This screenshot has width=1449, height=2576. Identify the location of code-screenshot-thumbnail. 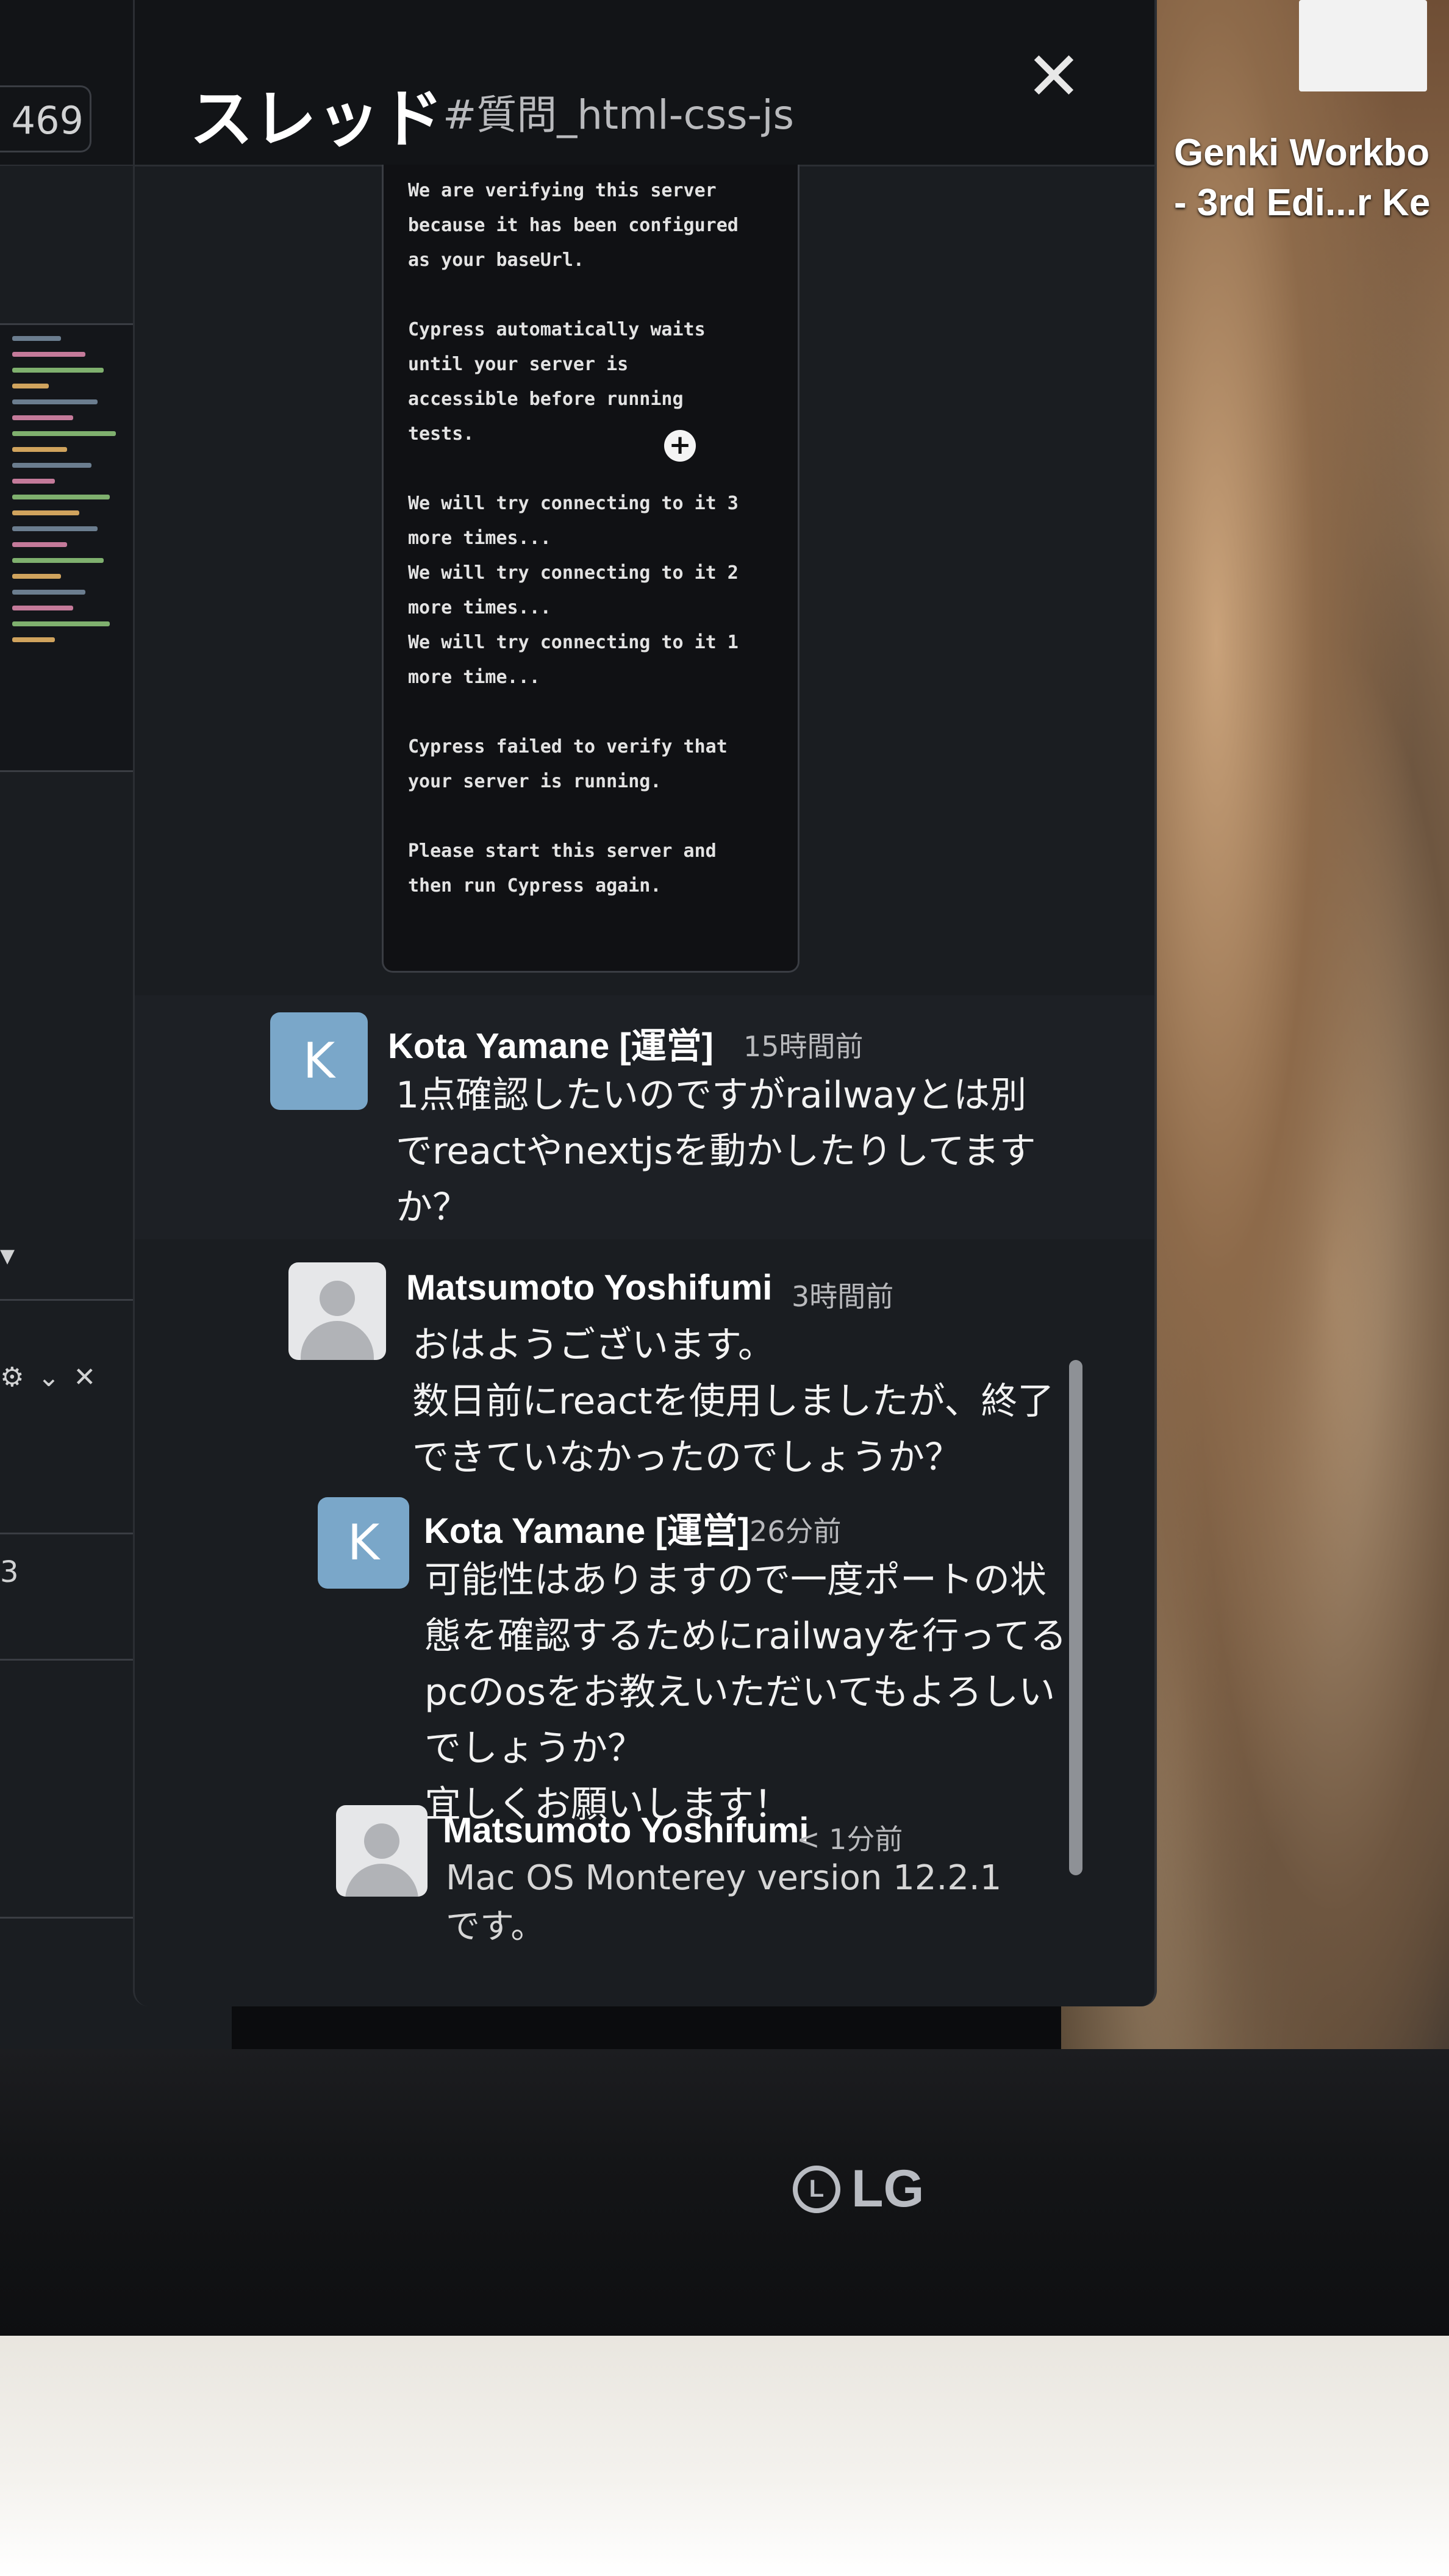
(71, 547).